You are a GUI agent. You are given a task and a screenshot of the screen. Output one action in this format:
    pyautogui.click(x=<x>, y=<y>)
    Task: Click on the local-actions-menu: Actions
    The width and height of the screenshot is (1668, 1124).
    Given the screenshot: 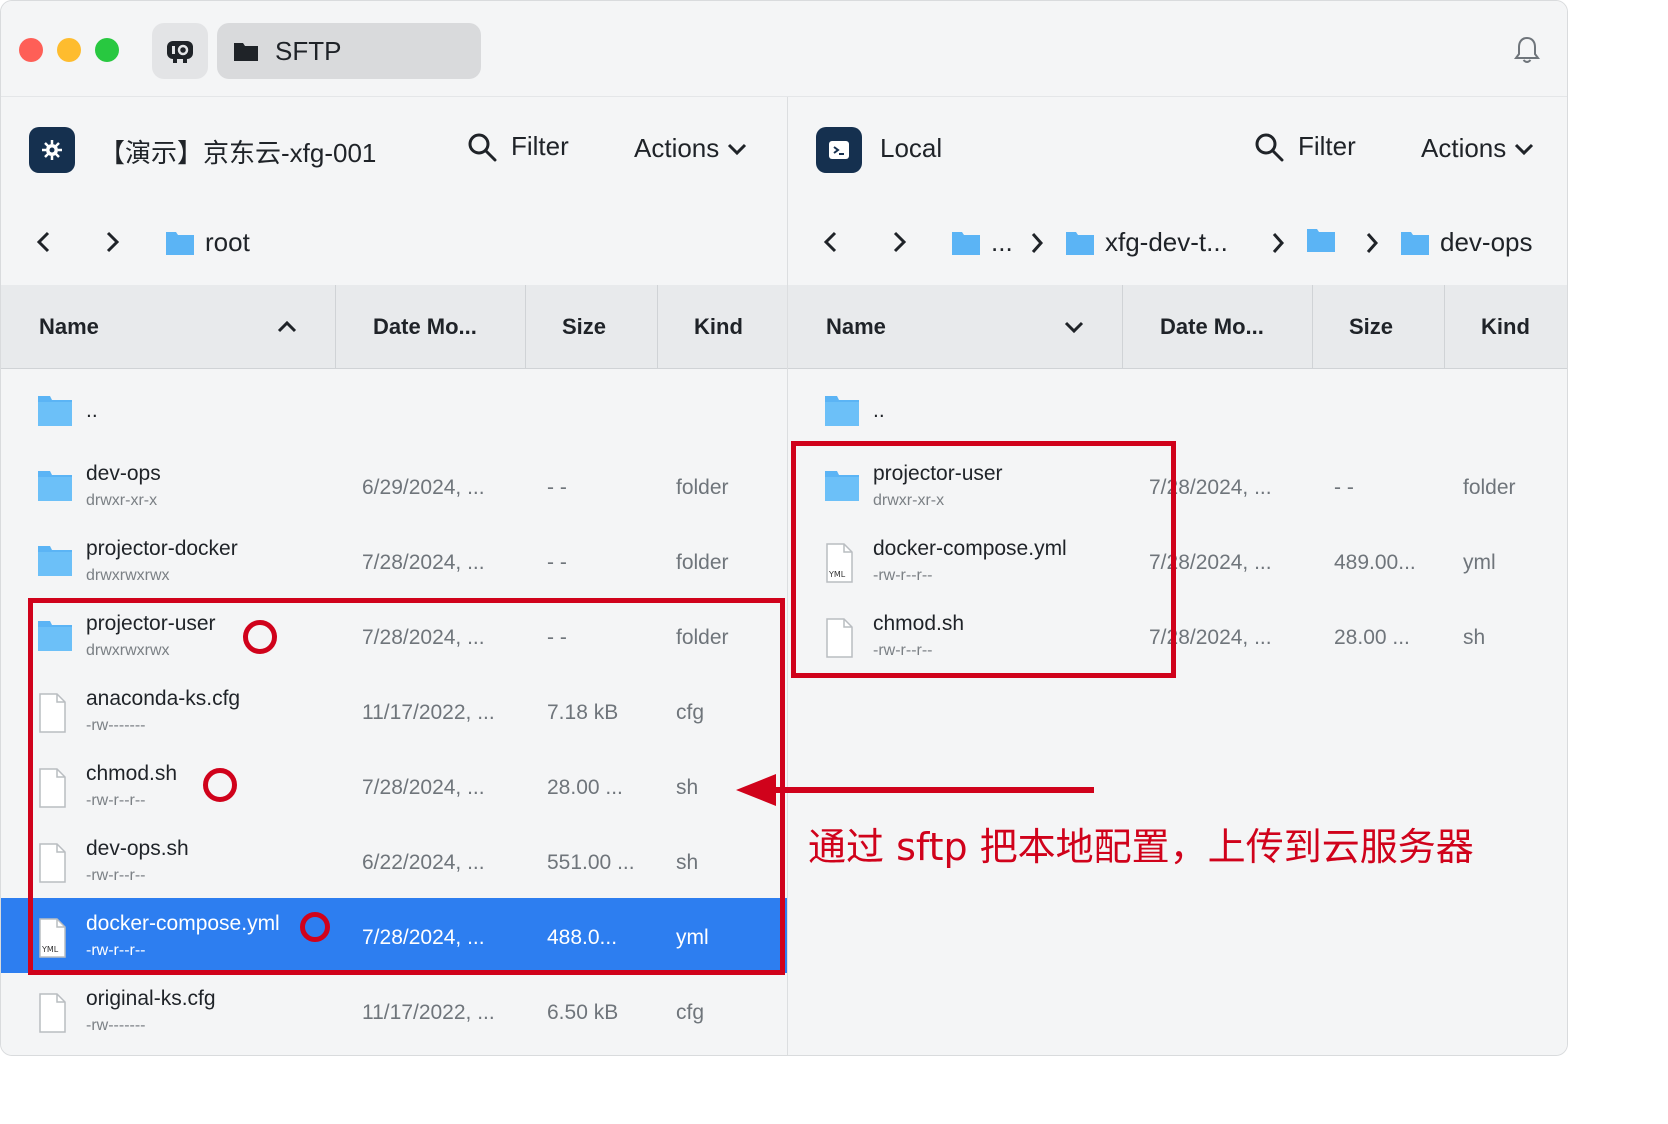 What is the action you would take?
    pyautogui.click(x=1477, y=148)
    